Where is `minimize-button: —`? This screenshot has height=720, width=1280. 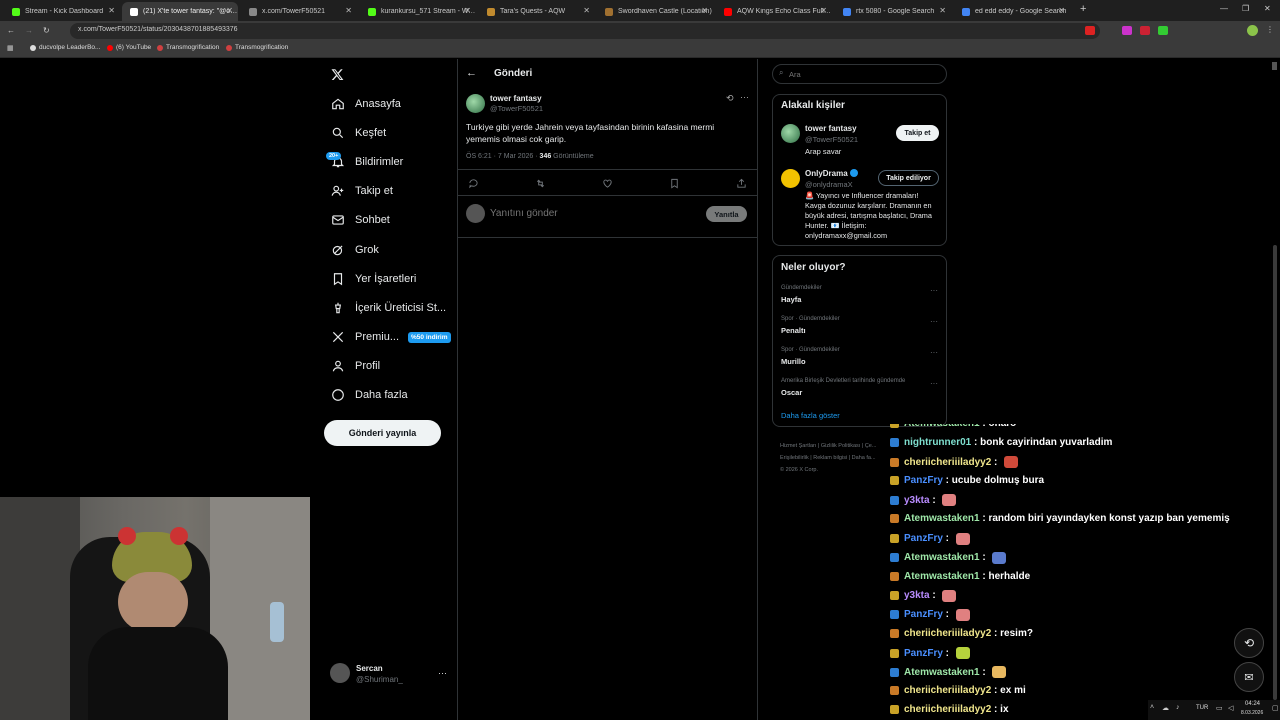
minimize-button: — is located at coordinates (1224, 8).